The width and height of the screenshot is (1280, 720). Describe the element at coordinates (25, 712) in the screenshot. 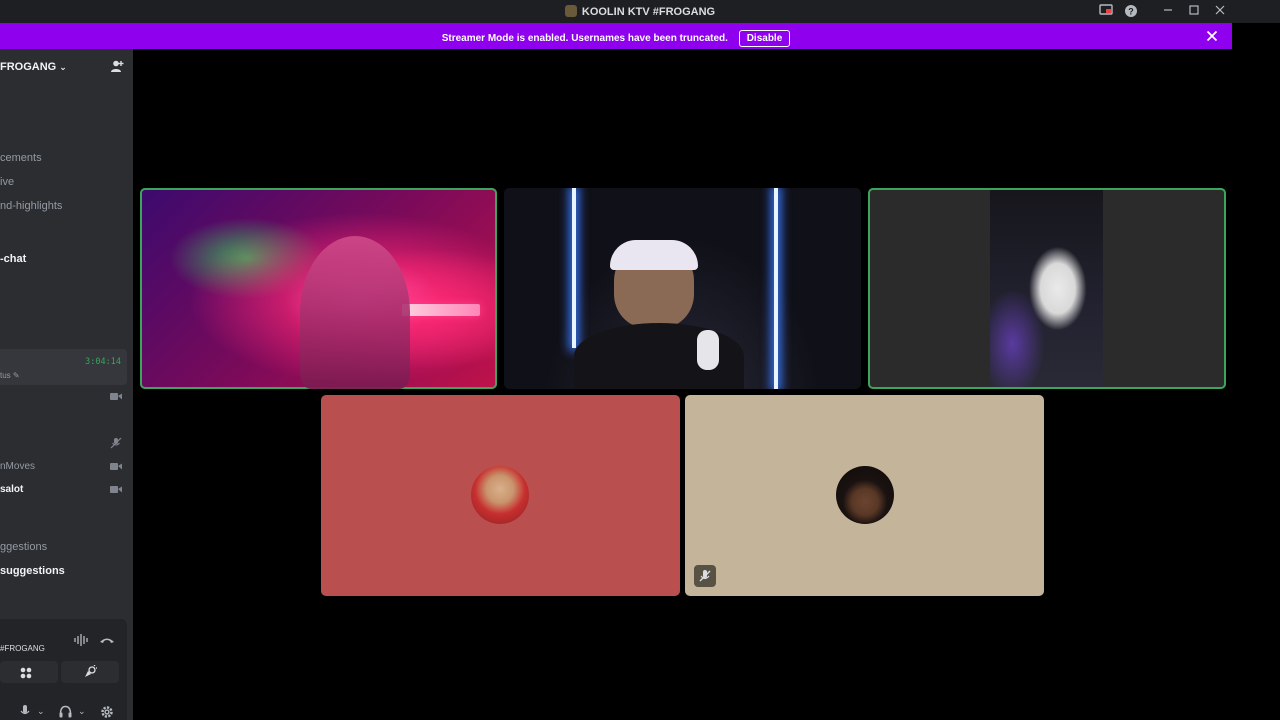

I see `microphone-icon` at that location.